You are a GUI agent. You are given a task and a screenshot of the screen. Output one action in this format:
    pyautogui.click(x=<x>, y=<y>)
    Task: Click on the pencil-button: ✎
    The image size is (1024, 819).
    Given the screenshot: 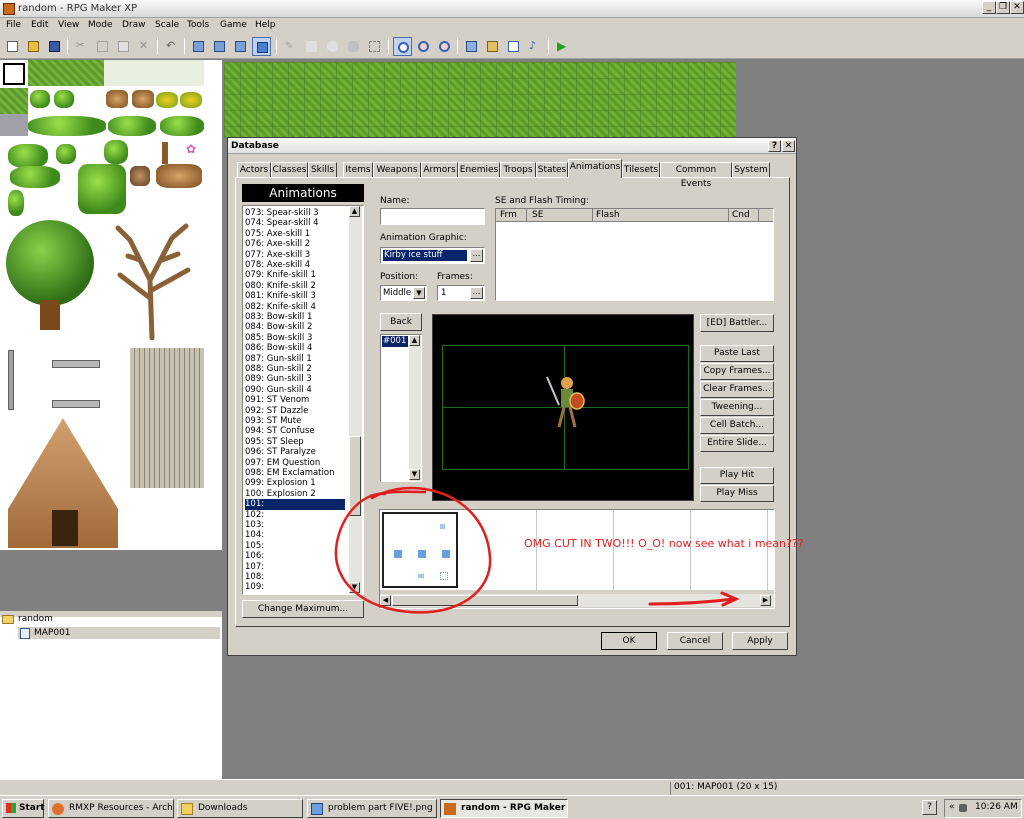 What is the action you would take?
    pyautogui.click(x=290, y=46)
    